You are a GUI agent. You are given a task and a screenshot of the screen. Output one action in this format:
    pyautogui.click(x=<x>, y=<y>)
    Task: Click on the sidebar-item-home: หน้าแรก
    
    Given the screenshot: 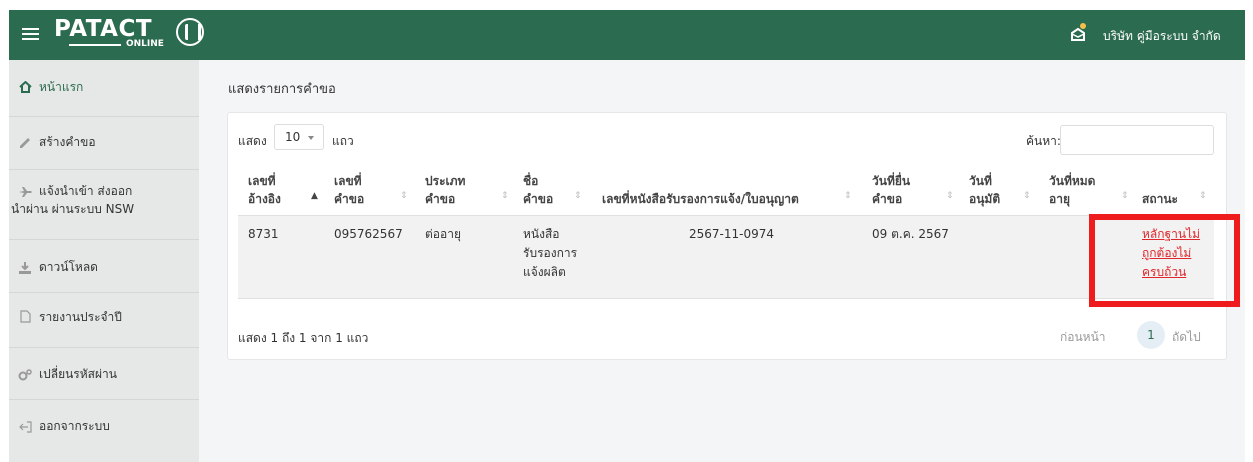 What is the action you would take?
    pyautogui.click(x=104, y=88)
    